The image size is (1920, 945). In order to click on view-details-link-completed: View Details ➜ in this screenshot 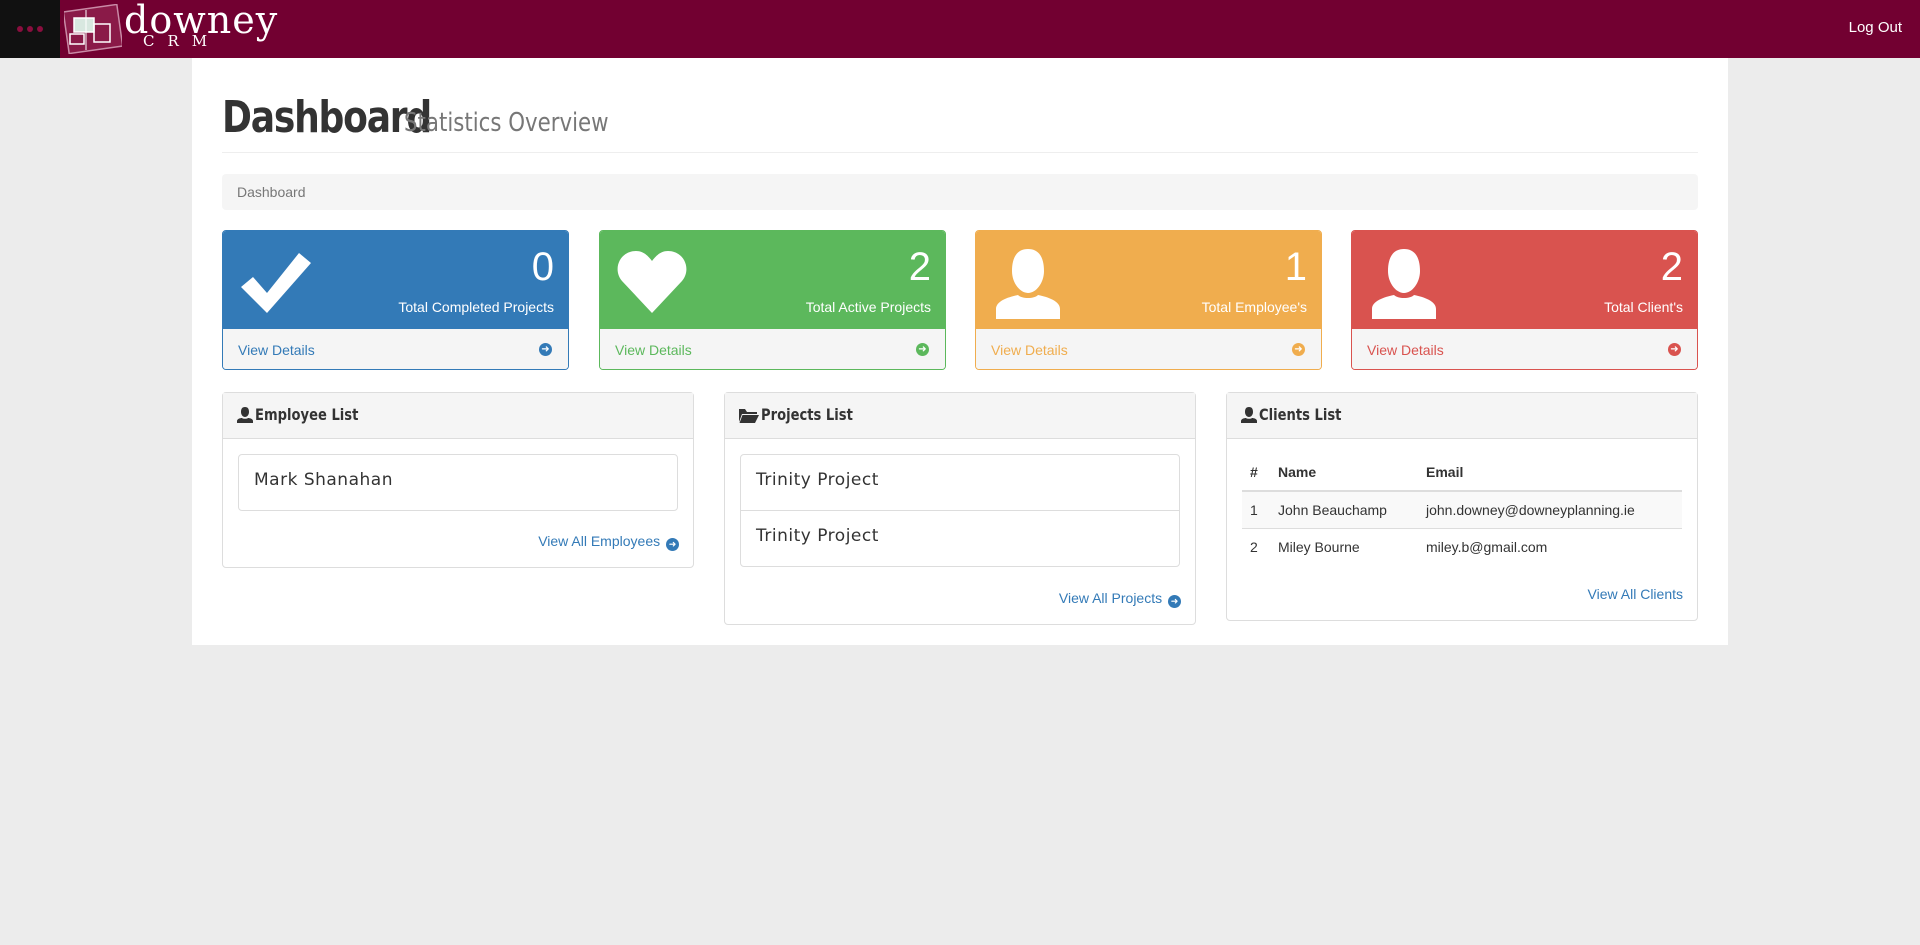, I will do `click(395, 349)`.